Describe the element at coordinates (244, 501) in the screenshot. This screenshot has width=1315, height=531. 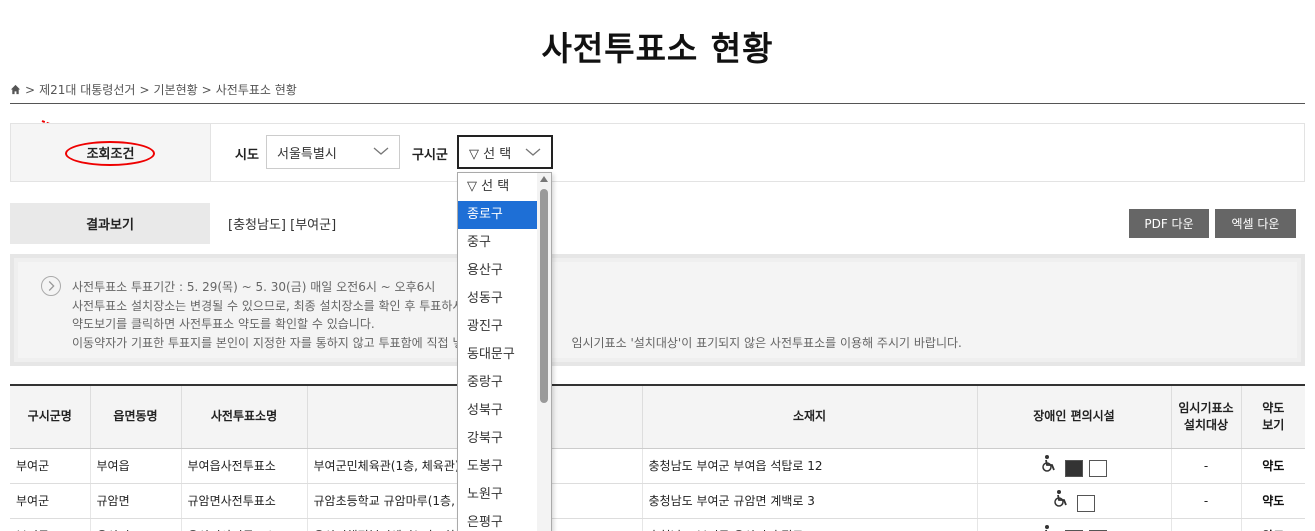
I see `cell-name: 규암면사전투표소` at that location.